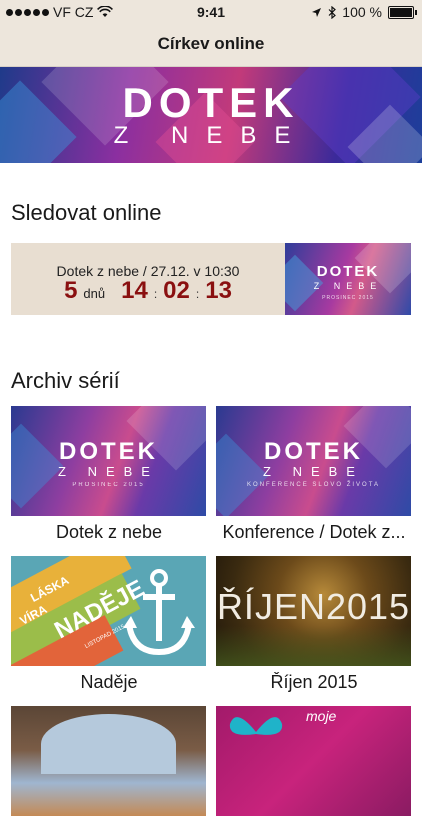 Image resolution: width=422 pixels, height=816 pixels. I want to click on butterfly-icon, so click(256, 726).